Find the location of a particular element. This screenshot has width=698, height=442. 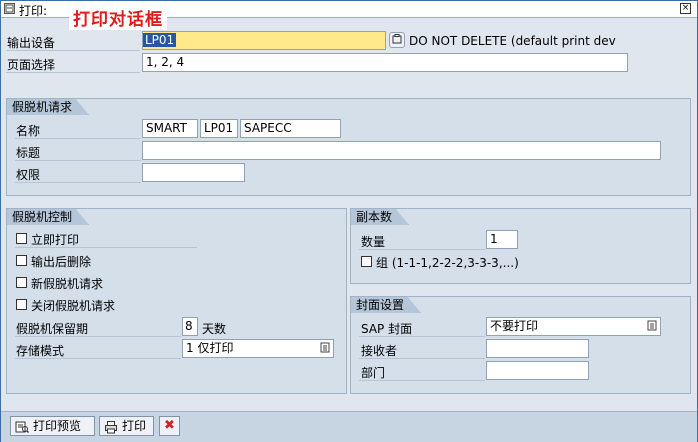

delete-after-output-label: 输出后删除 is located at coordinates (61, 262).